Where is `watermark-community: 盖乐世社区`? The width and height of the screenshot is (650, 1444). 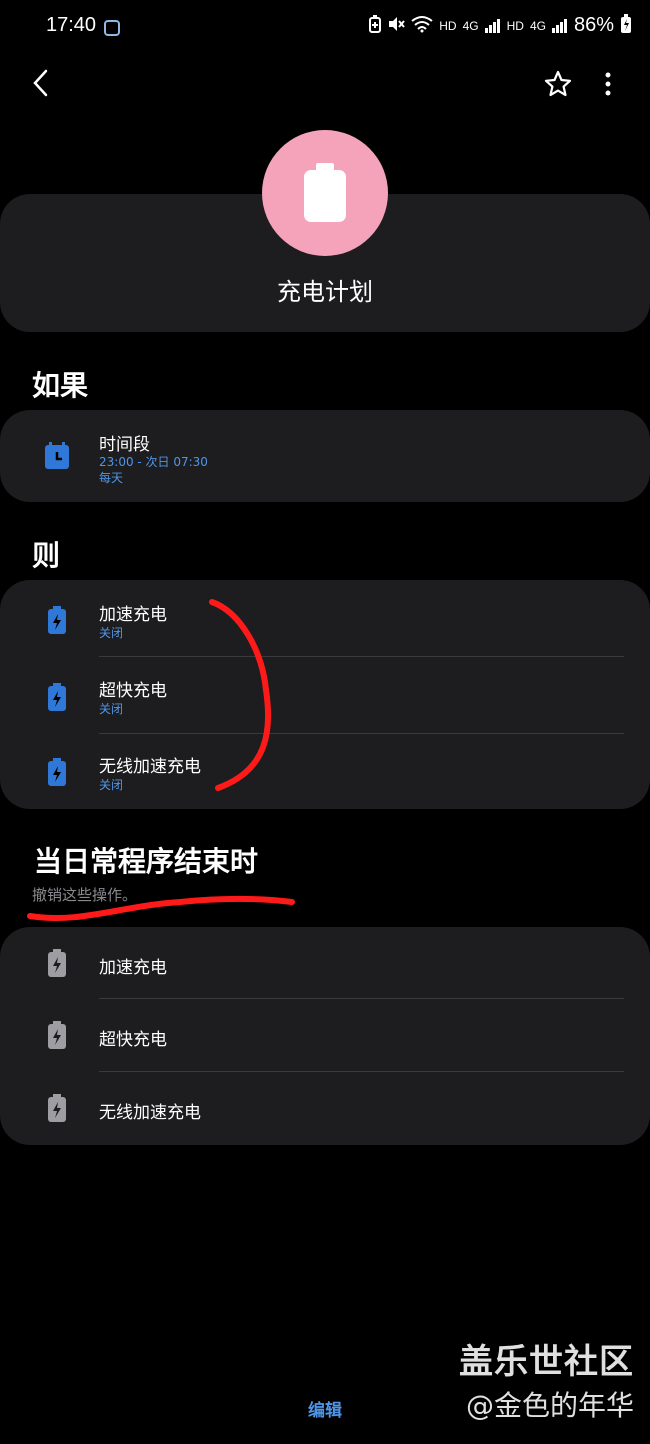
watermark-community: 盖乐世社区 is located at coordinates (546, 1362).